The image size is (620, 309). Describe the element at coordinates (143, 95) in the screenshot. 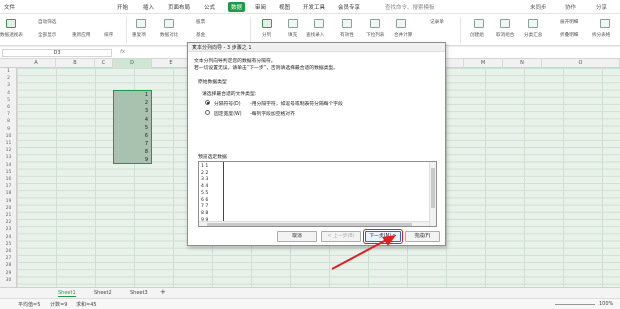

I see `cell-value: 1` at that location.